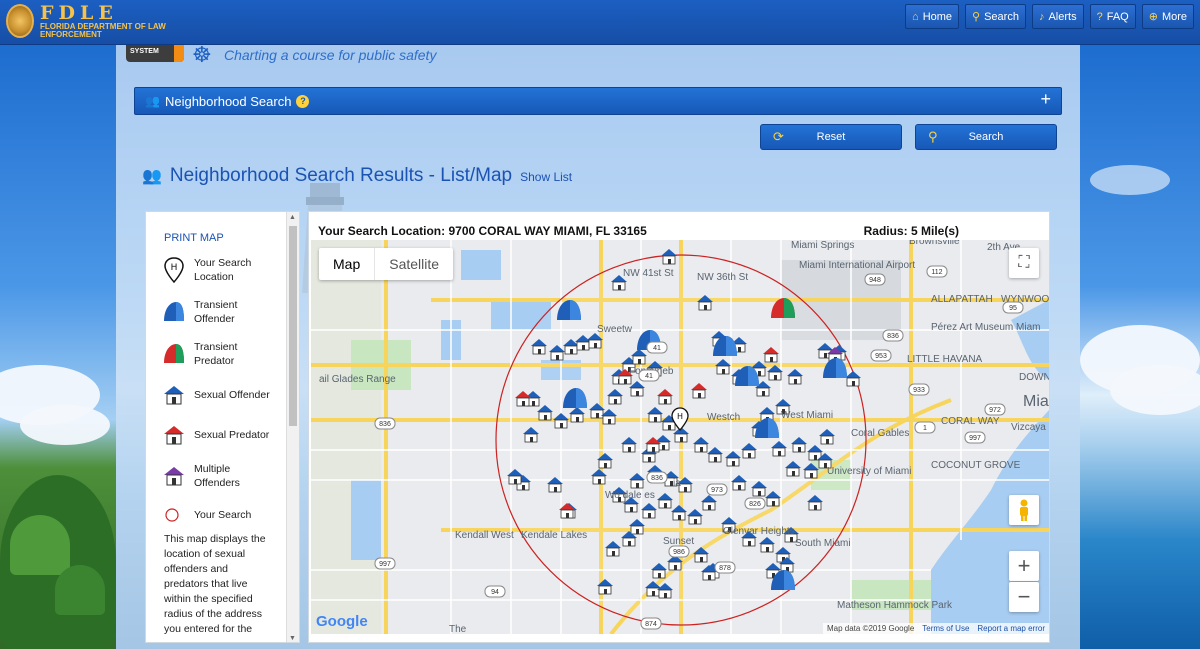 This screenshot has width=1200, height=649. I want to click on logo-subtitle: FLORIDA DEPARTMENT OF LAW ENFORCEMENT, so click(103, 30).